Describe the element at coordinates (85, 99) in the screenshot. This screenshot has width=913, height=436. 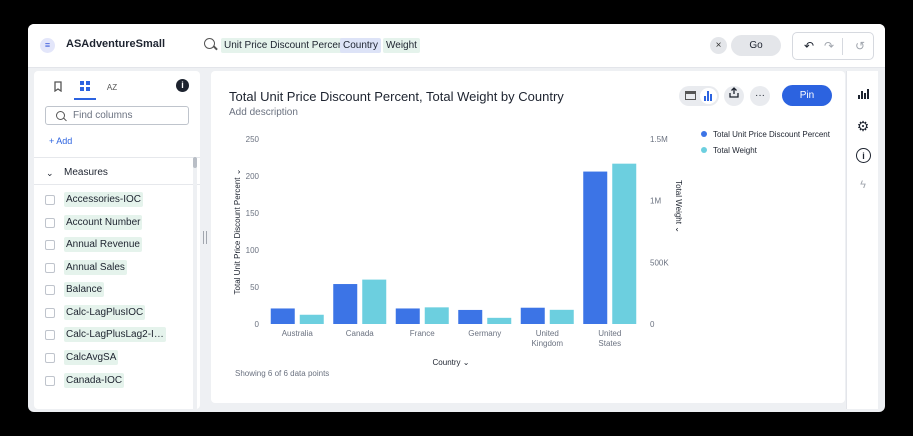
I see `active-tab-indicator` at that location.